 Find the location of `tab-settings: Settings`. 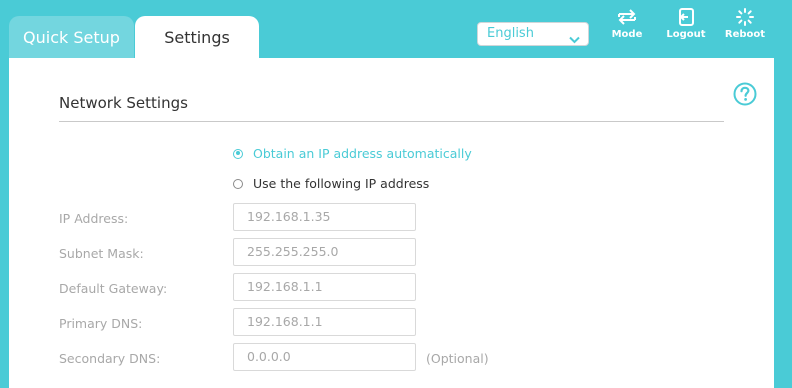

tab-settings: Settings is located at coordinates (197, 37).